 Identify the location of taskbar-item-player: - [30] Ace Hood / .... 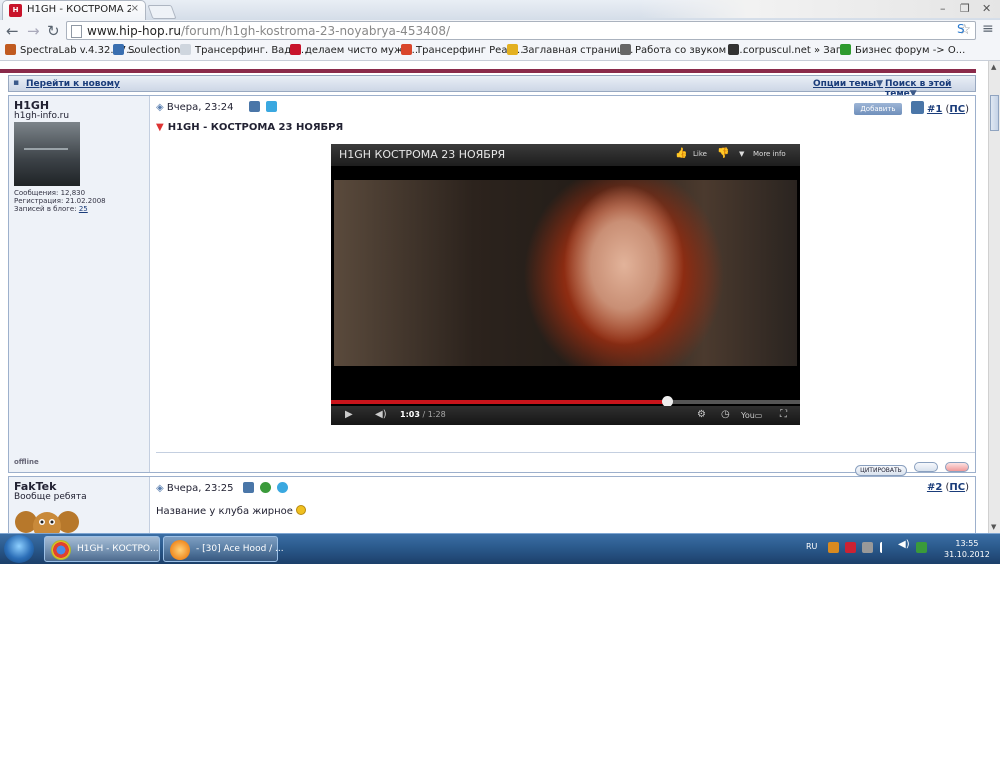
(223, 549).